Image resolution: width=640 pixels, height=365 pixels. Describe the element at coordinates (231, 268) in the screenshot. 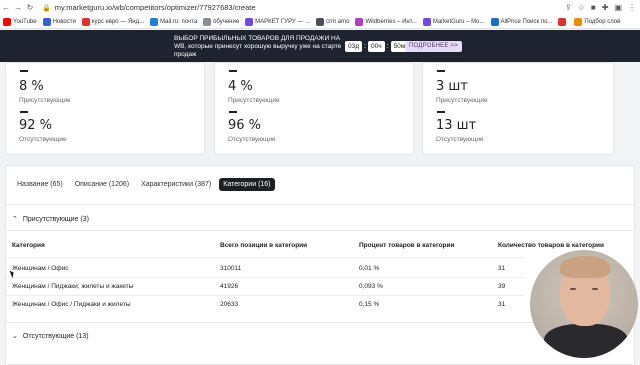

I see `cell-total: 310011` at that location.